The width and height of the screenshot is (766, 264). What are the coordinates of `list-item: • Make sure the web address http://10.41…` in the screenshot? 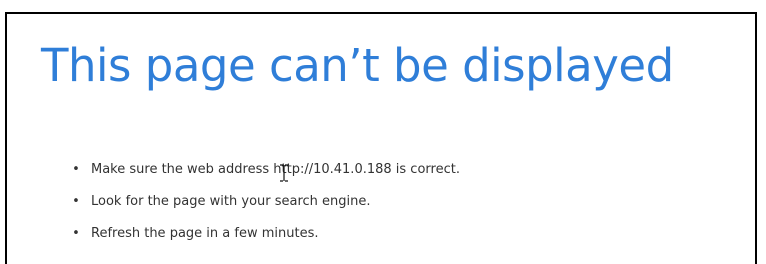 It's located at (265, 170).